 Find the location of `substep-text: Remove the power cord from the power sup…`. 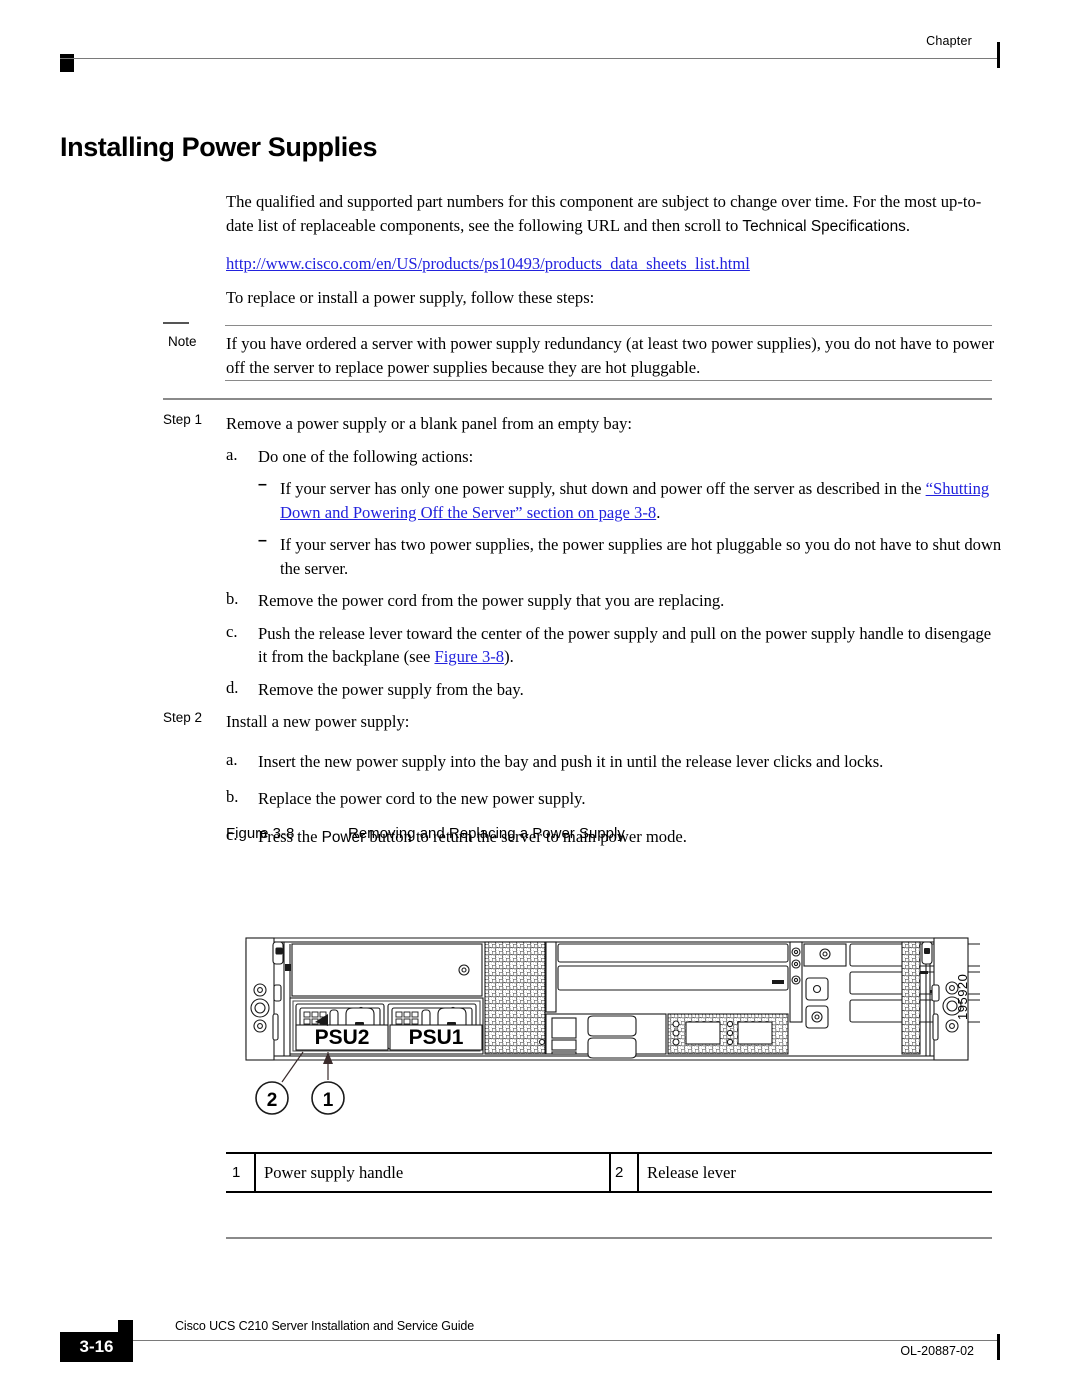

substep-text: Remove the power cord from the power sup… is located at coordinates (491, 600).